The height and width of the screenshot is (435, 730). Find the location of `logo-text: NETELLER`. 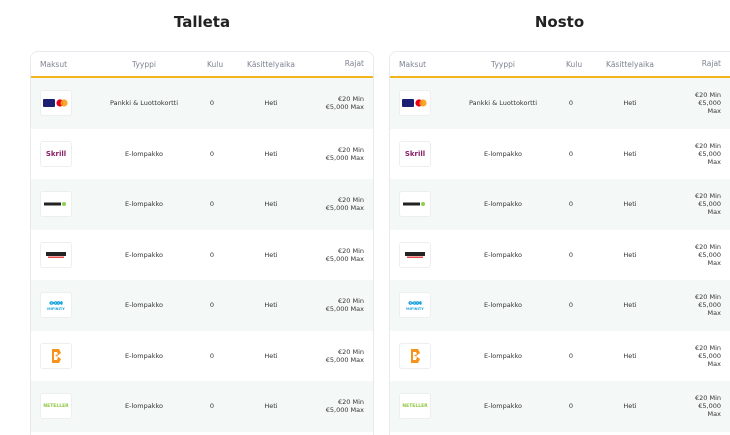

logo-text: NETELLER is located at coordinates (56, 406).